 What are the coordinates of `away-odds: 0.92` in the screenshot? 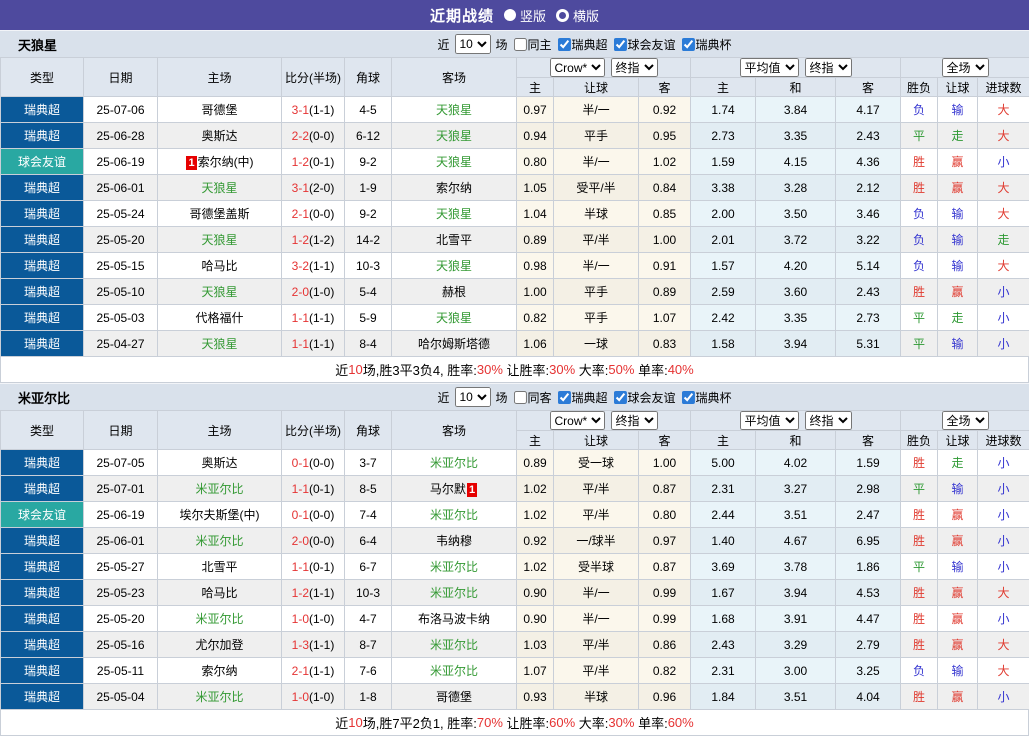 It's located at (665, 110).